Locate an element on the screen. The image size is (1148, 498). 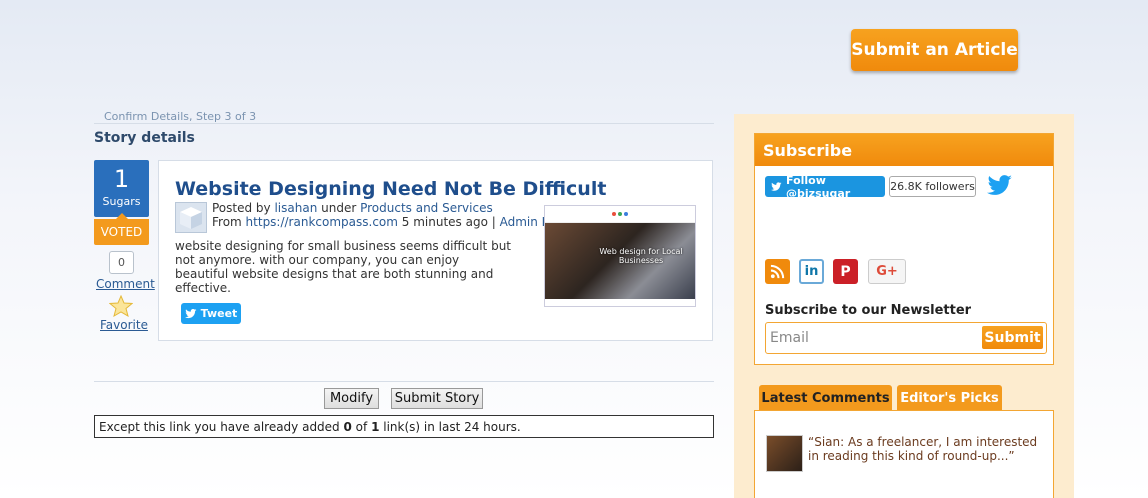
time-ago: 5 minutes ago | is located at coordinates (448, 222).